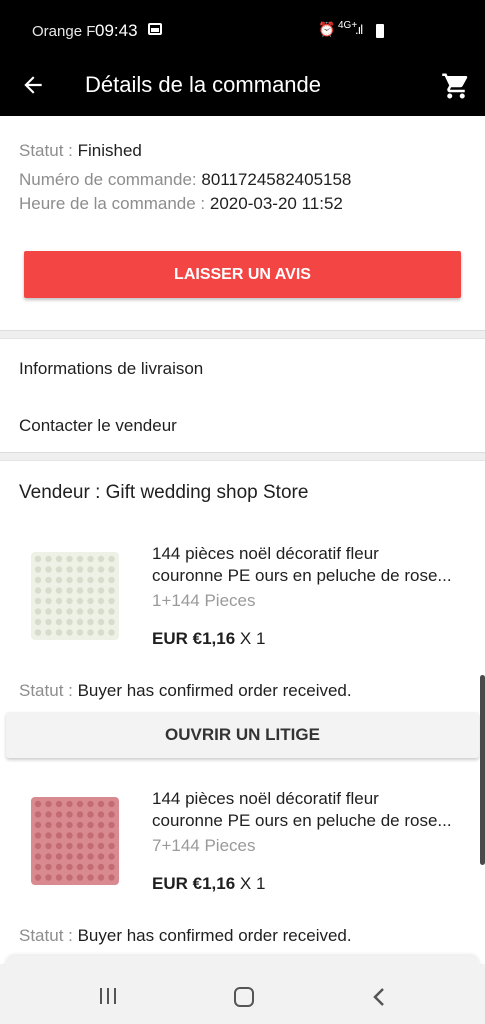 Image resolution: width=485 pixels, height=1024 pixels. I want to click on contact-seller-link: Contacter le vendeur, so click(98, 426).